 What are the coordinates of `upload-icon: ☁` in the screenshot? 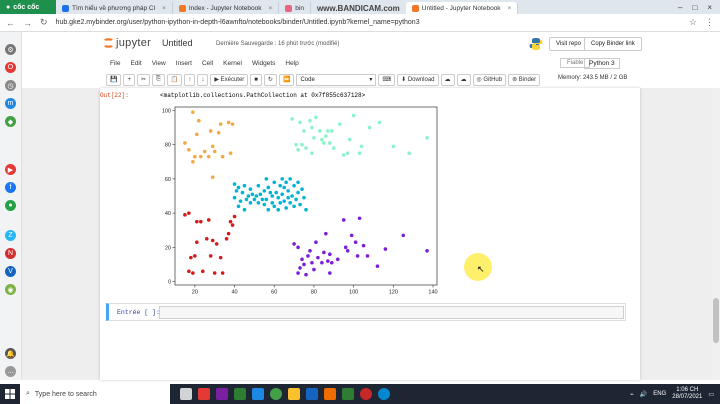 It's located at (447, 79).